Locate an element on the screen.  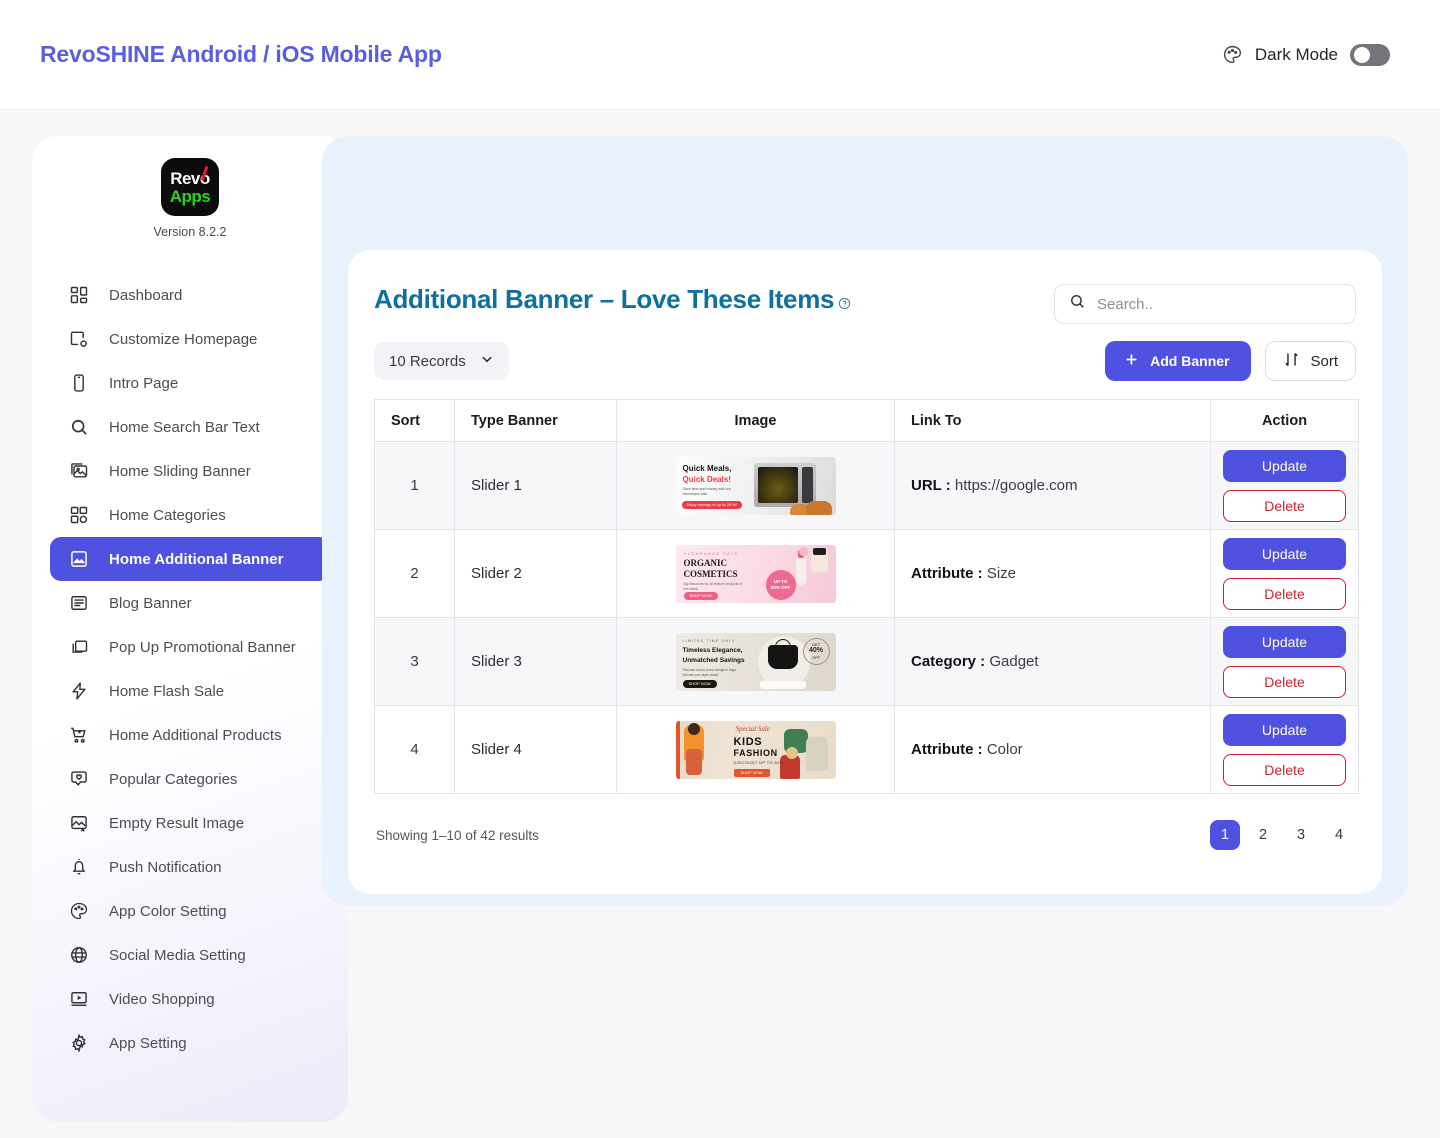
thumb-headline-2: FASHION is located at coordinates (755, 752).